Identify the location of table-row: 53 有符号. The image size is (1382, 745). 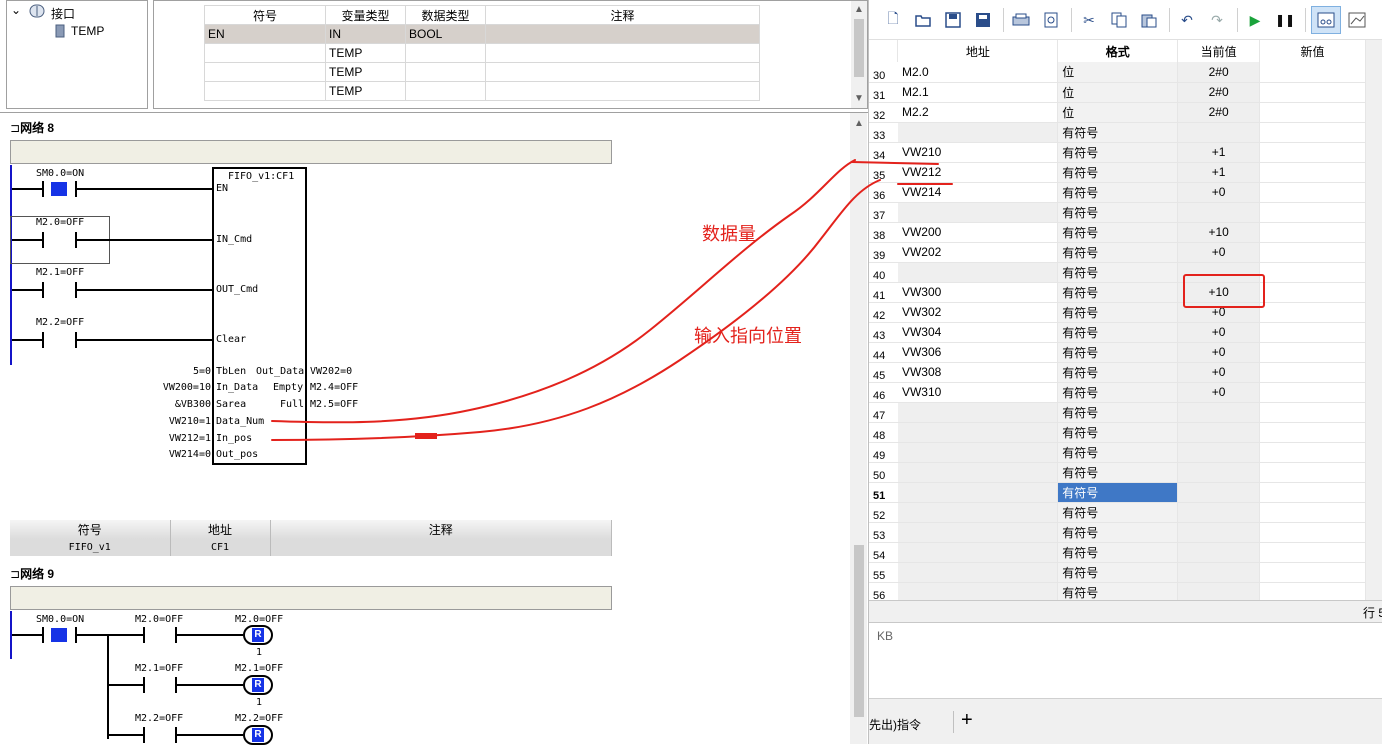
(1117, 532).